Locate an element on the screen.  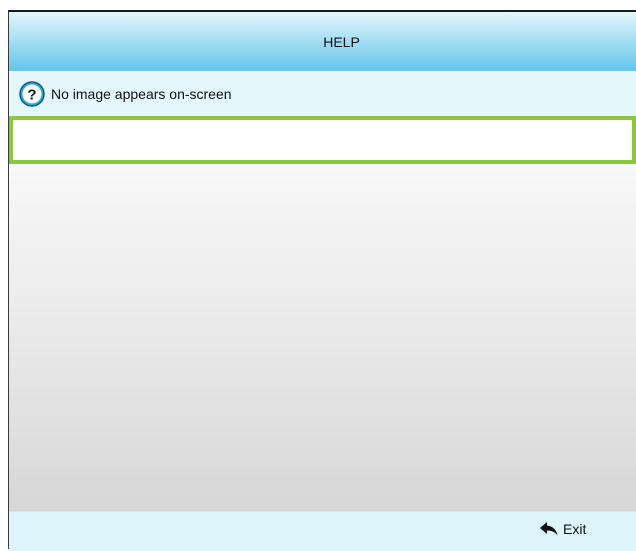
page-title: HELP is located at coordinates (341, 41).